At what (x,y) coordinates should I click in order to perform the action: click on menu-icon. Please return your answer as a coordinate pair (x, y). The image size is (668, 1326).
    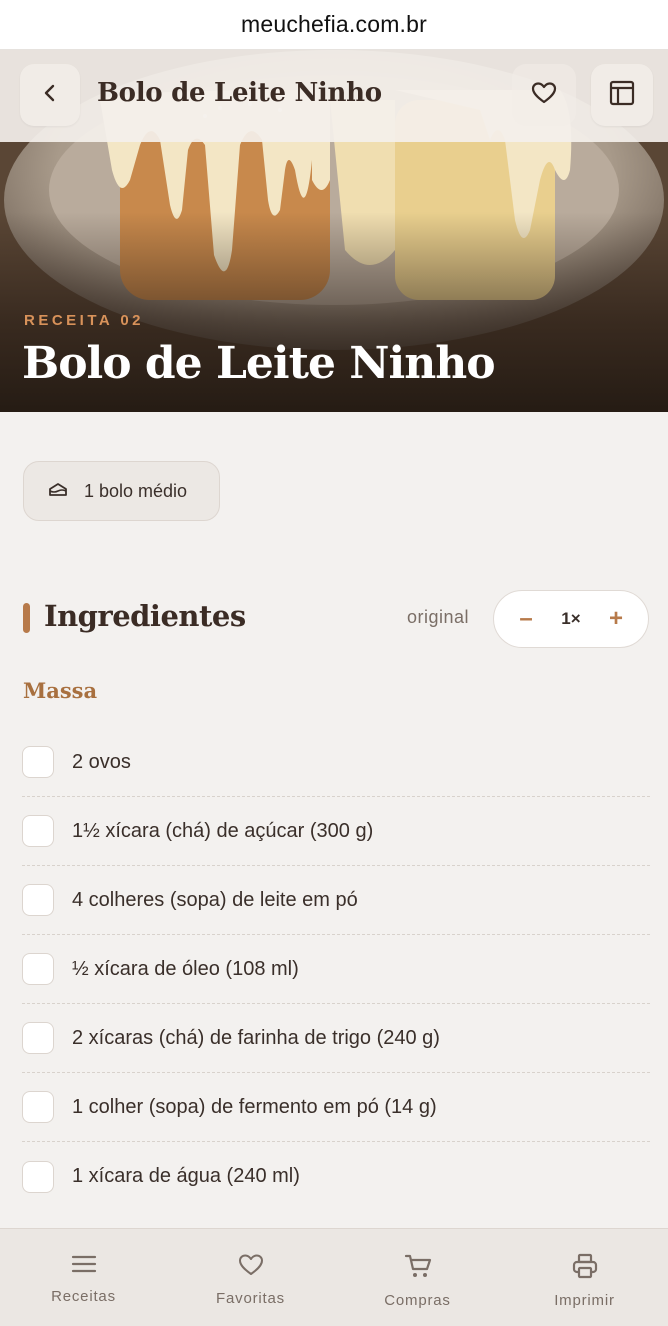
    Looking at the image, I should click on (84, 1266).